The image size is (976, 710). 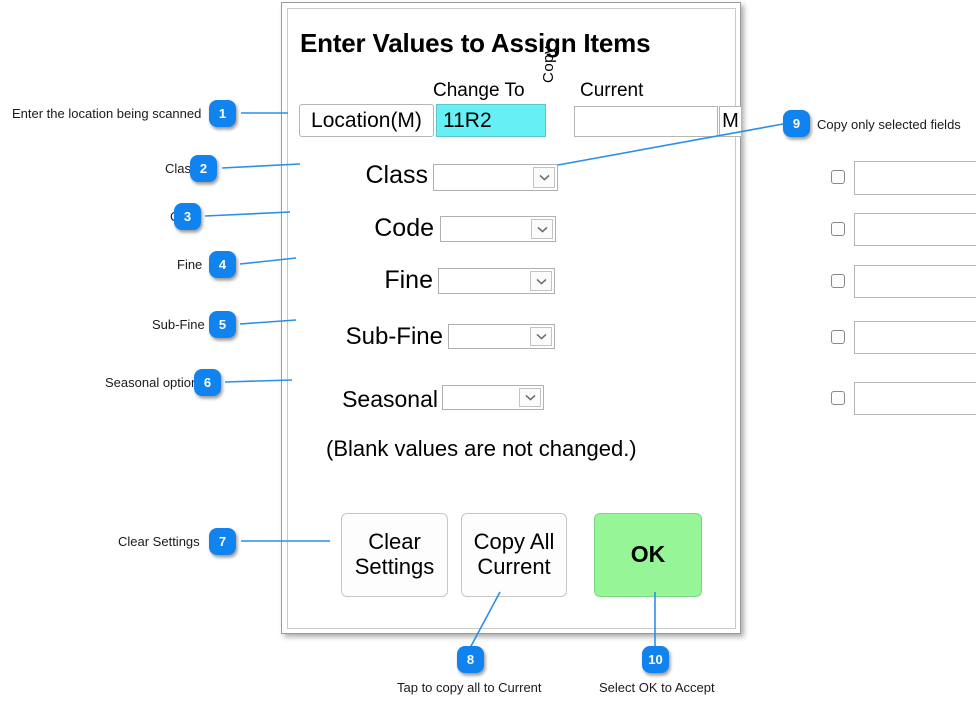 What do you see at coordinates (612, 90) in the screenshot?
I see `column-header-current: Current` at bounding box center [612, 90].